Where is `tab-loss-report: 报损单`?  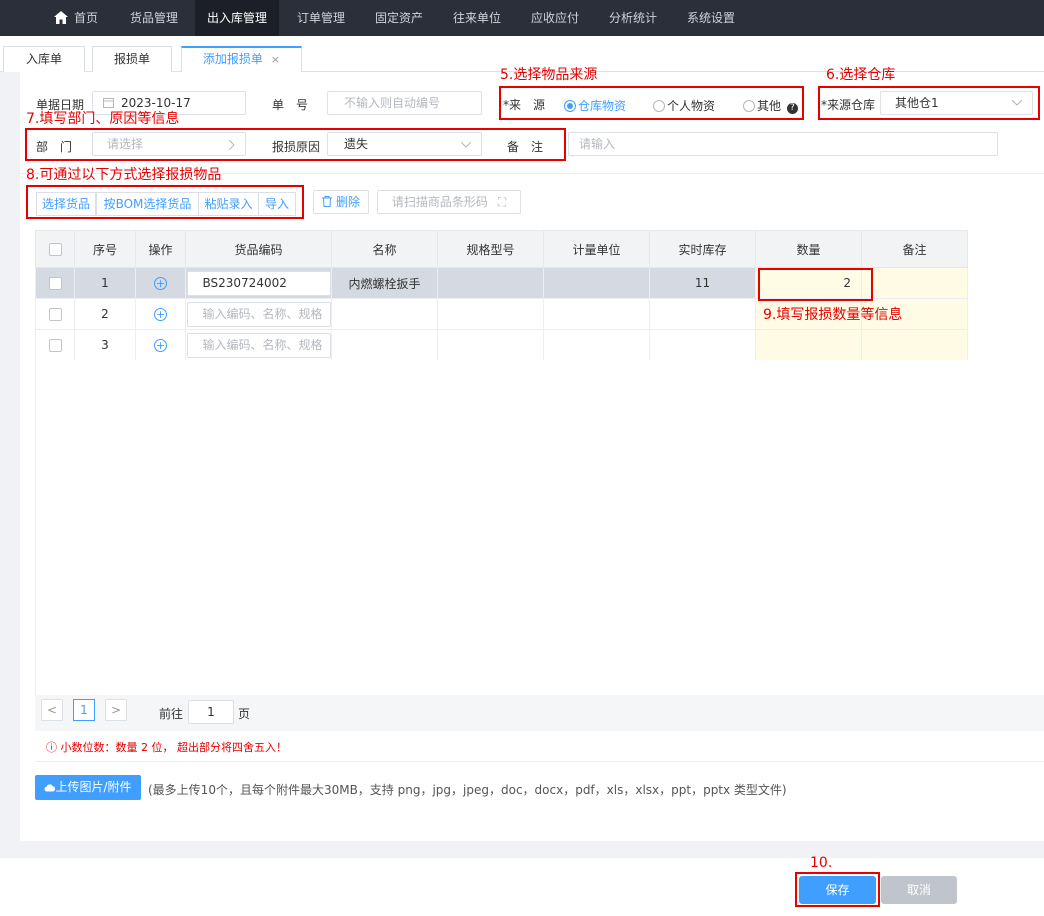
tab-loss-report: 报损单 is located at coordinates (132, 59).